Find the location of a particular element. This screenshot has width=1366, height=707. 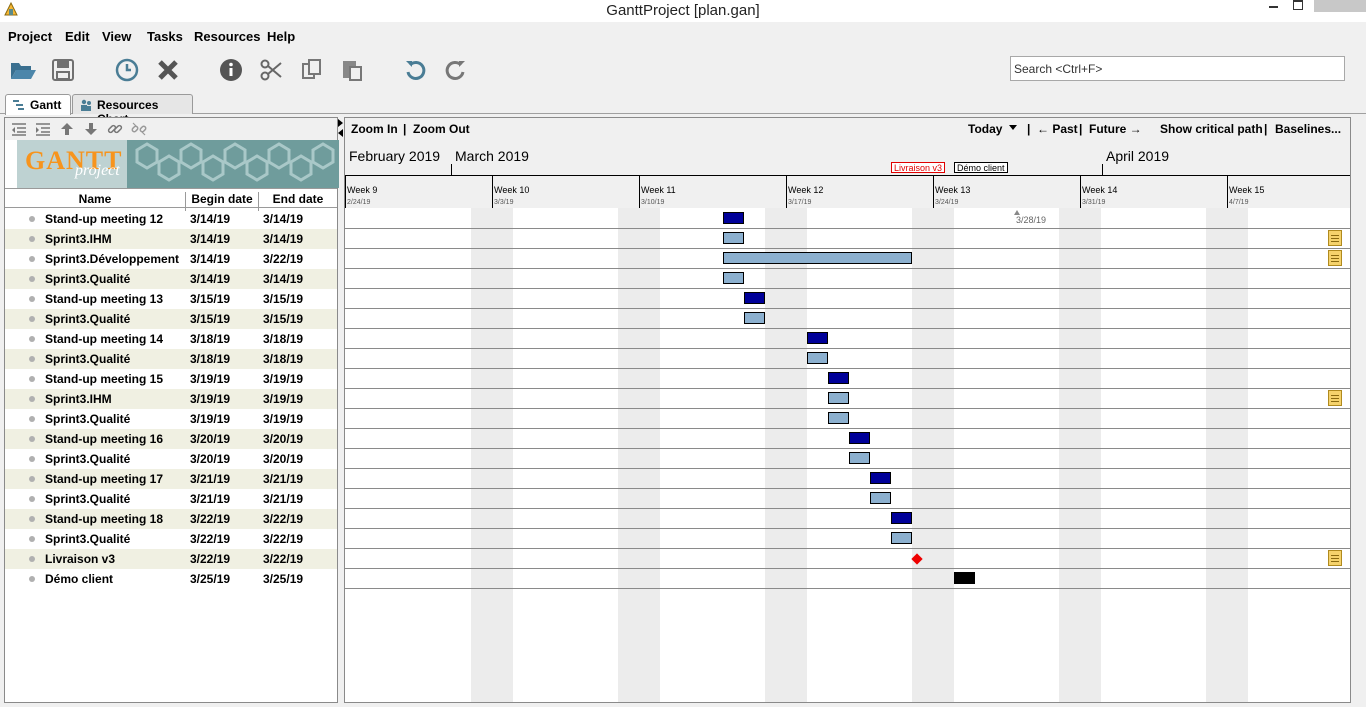

table-row: Stand-up meeting 15 3/19/19 3/19/19 is located at coordinates (171, 379).